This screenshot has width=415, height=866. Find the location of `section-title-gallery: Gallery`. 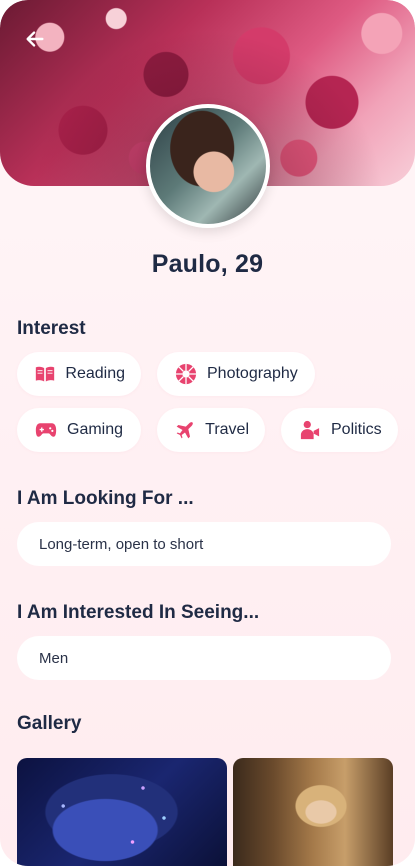

section-title-gallery: Gallery is located at coordinates (49, 723).